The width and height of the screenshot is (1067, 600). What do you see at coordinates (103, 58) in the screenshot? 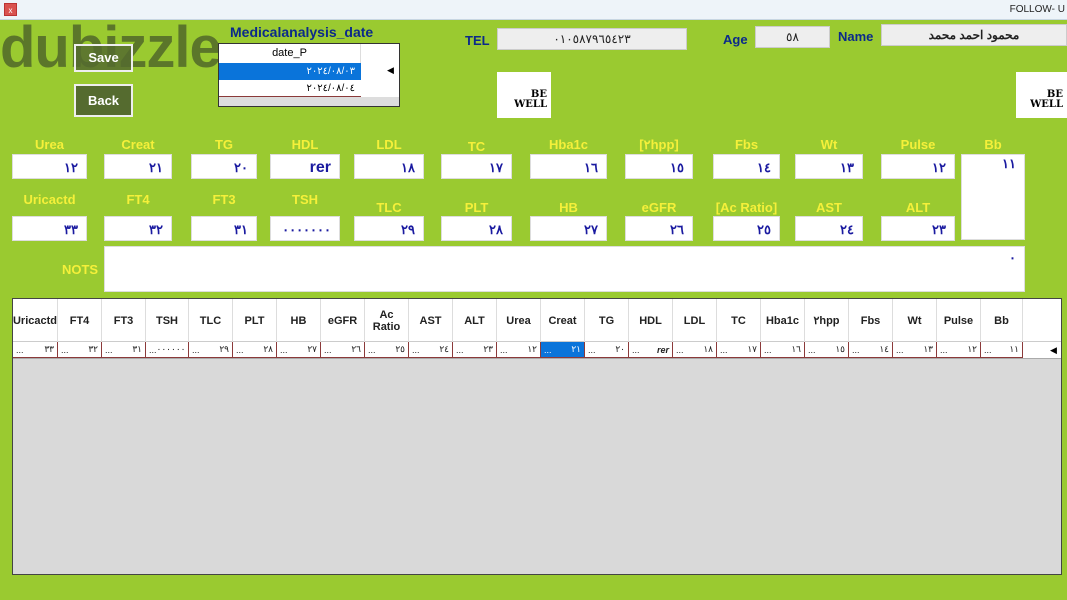
I see `save-button: Save` at bounding box center [103, 58].